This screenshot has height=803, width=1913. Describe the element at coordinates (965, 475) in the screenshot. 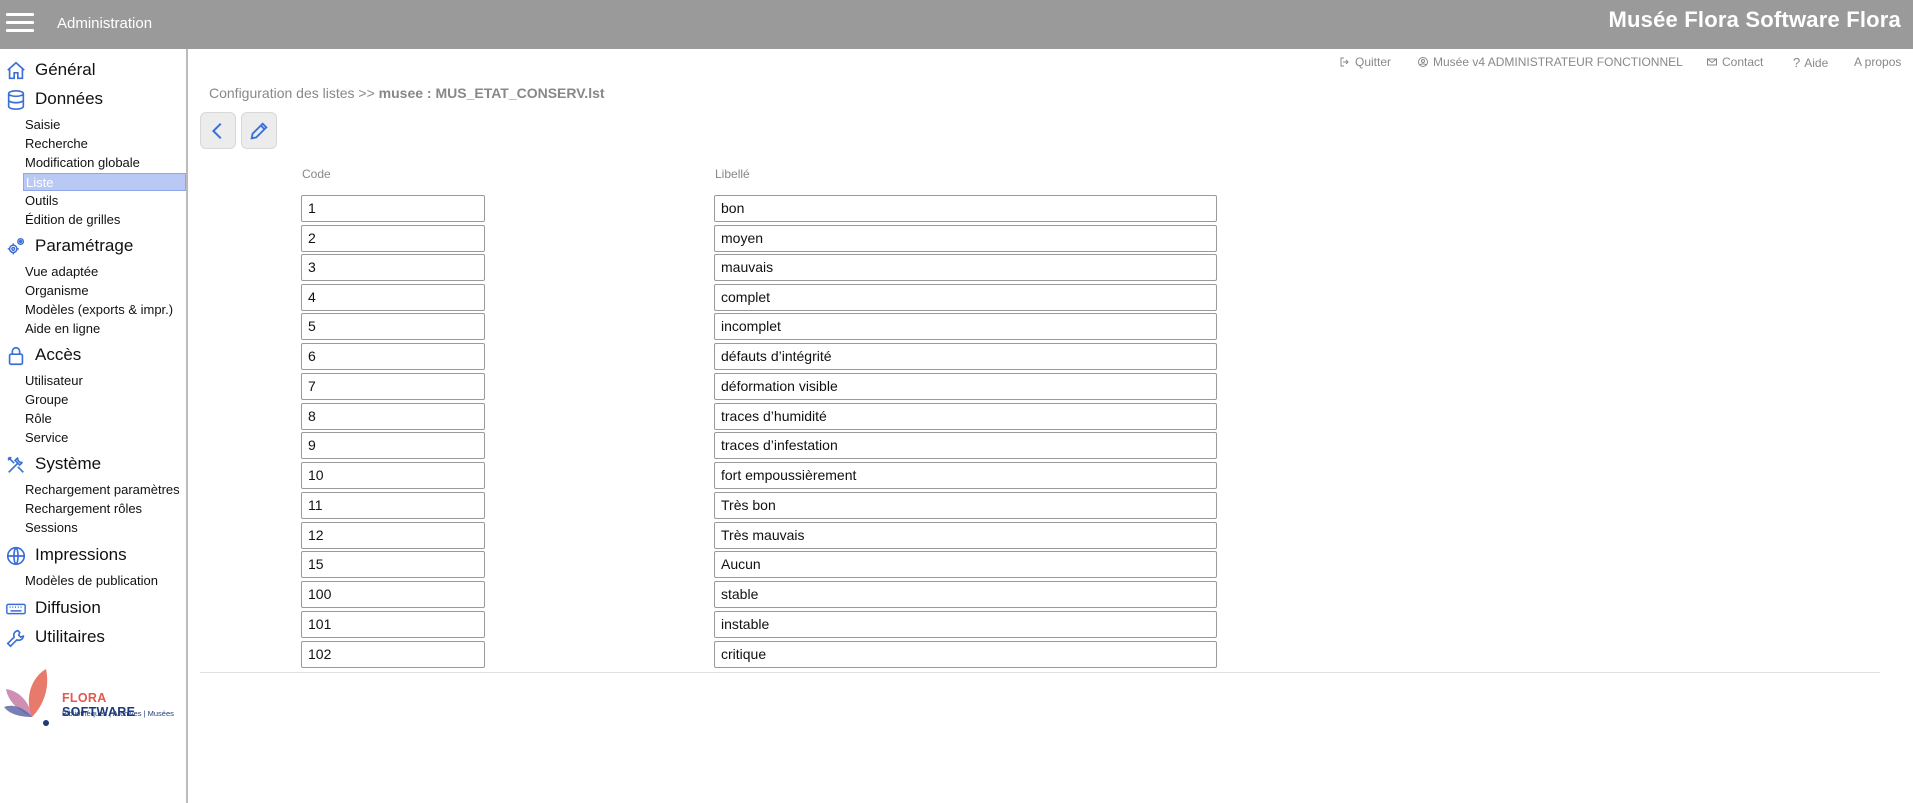

I see `label-field: fort empoussièrement` at that location.